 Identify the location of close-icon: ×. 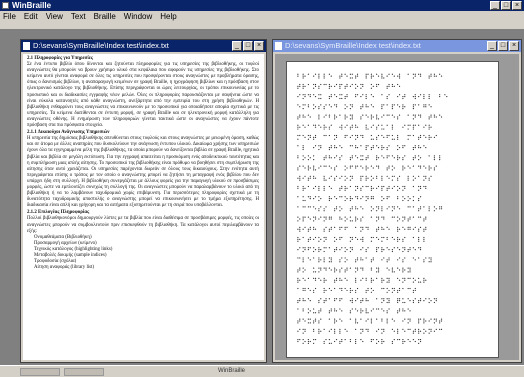
(517, 5).